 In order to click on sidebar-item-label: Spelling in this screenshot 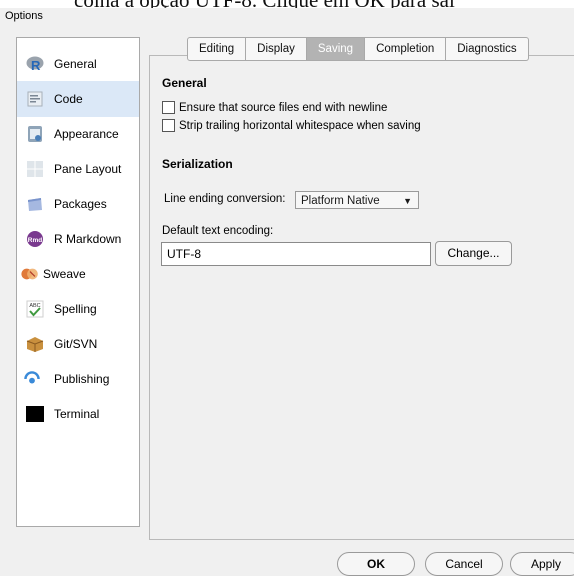, I will do `click(75, 309)`.